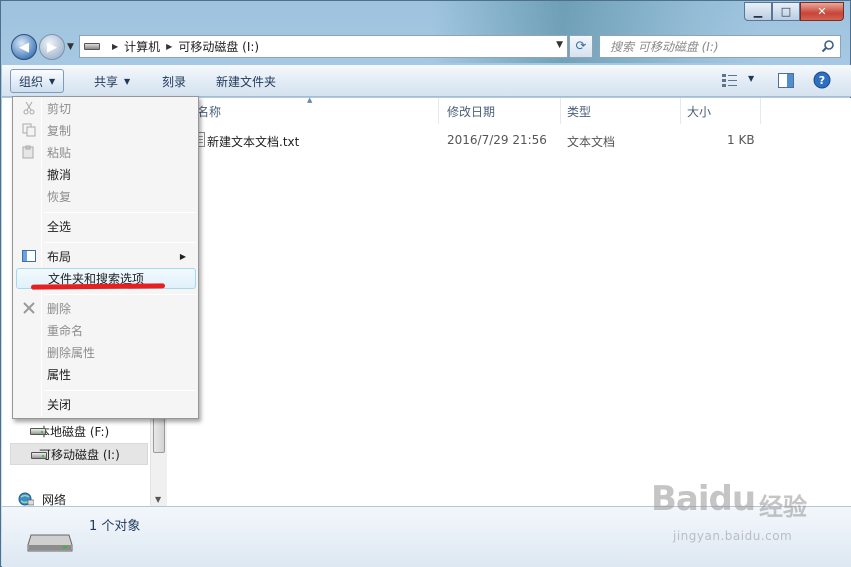 The image size is (851, 567). I want to click on breadcrumb-computer: 计算机, so click(142, 46).